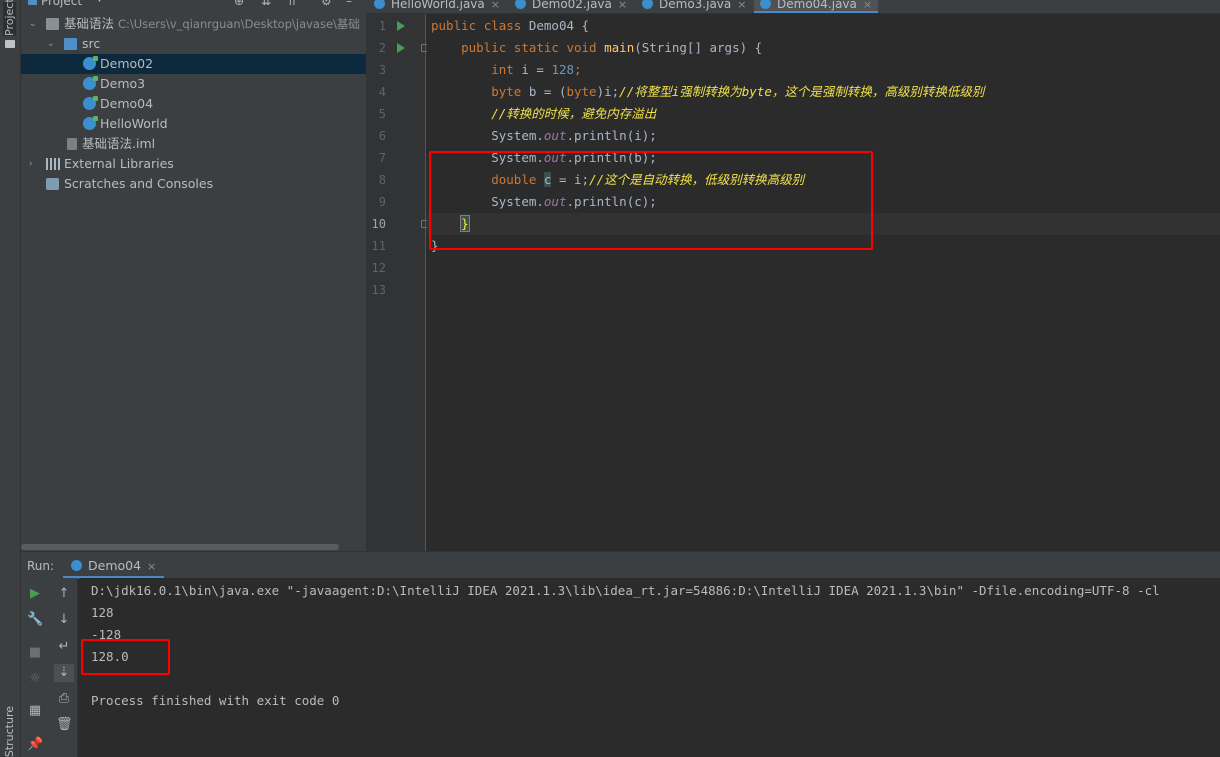 The height and width of the screenshot is (757, 1220). What do you see at coordinates (89, 23) in the screenshot?
I see `tree-item-label: 基础语法` at bounding box center [89, 23].